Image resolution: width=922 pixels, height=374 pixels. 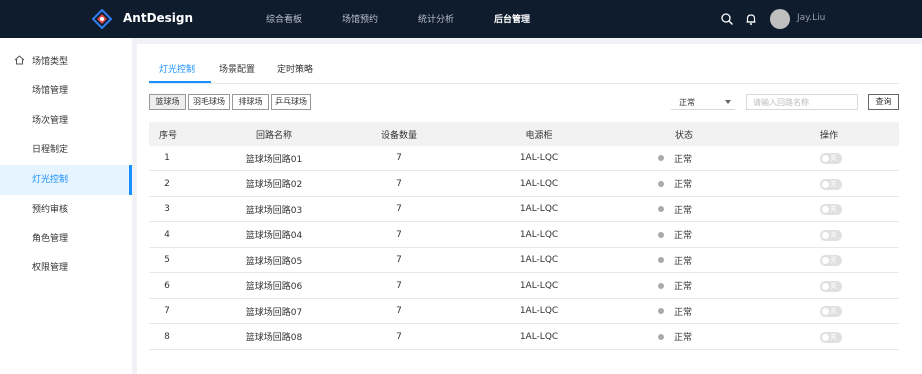 What do you see at coordinates (811, 18) in the screenshot?
I see `username: Jay.Liu` at bounding box center [811, 18].